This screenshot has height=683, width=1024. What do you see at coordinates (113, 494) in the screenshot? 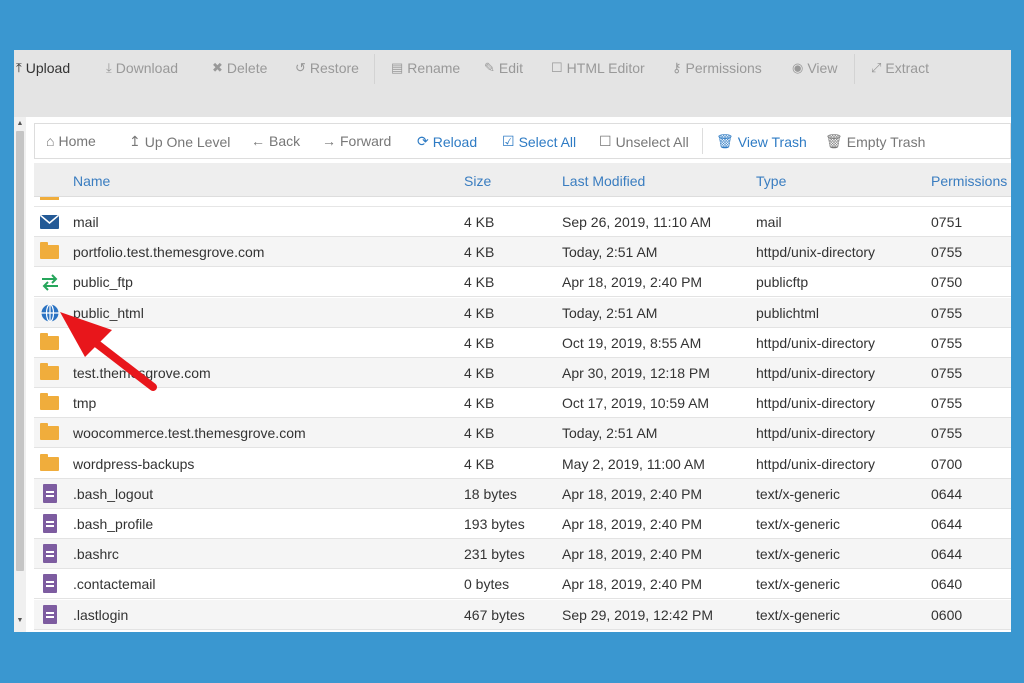
I see `file-name: .bash_logout` at bounding box center [113, 494].